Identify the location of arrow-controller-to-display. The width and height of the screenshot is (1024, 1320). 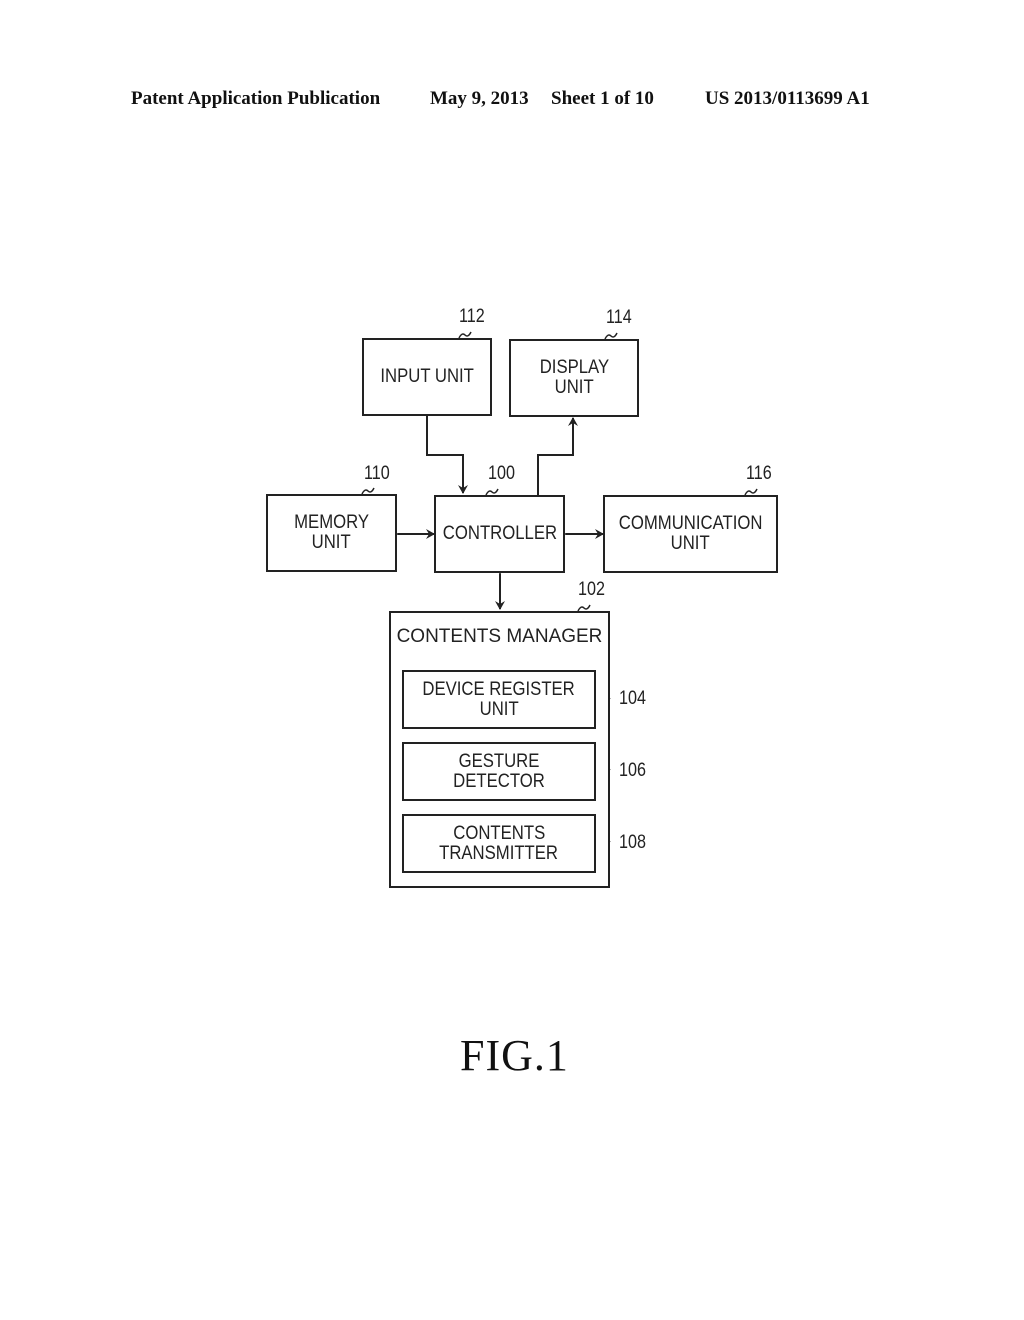
(557, 456).